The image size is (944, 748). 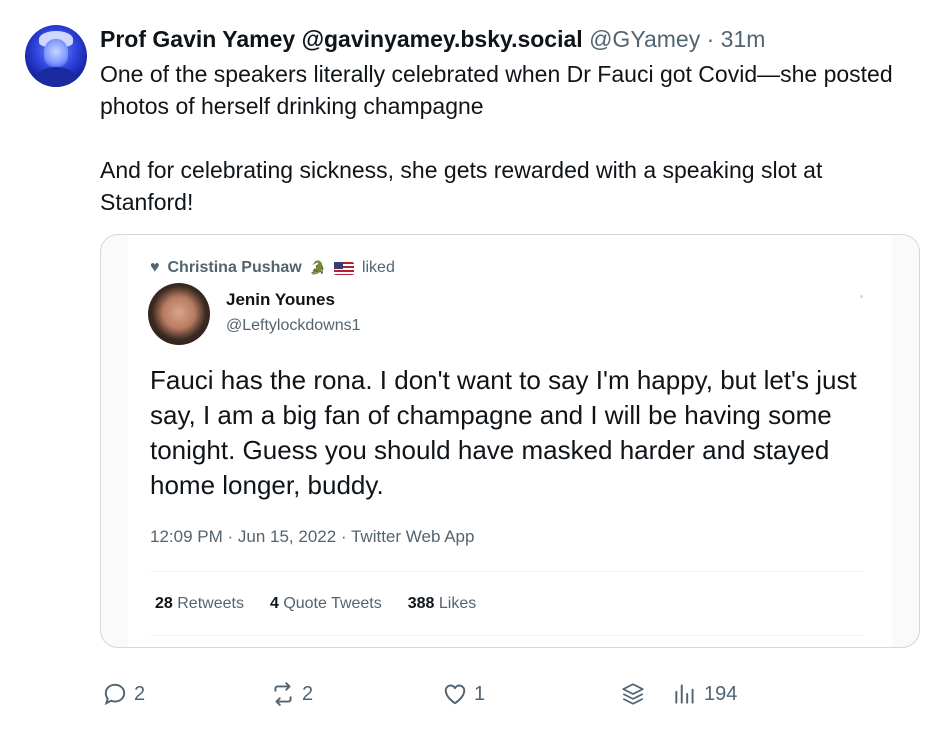 I want to click on views-count: 194, so click(x=721, y=693).